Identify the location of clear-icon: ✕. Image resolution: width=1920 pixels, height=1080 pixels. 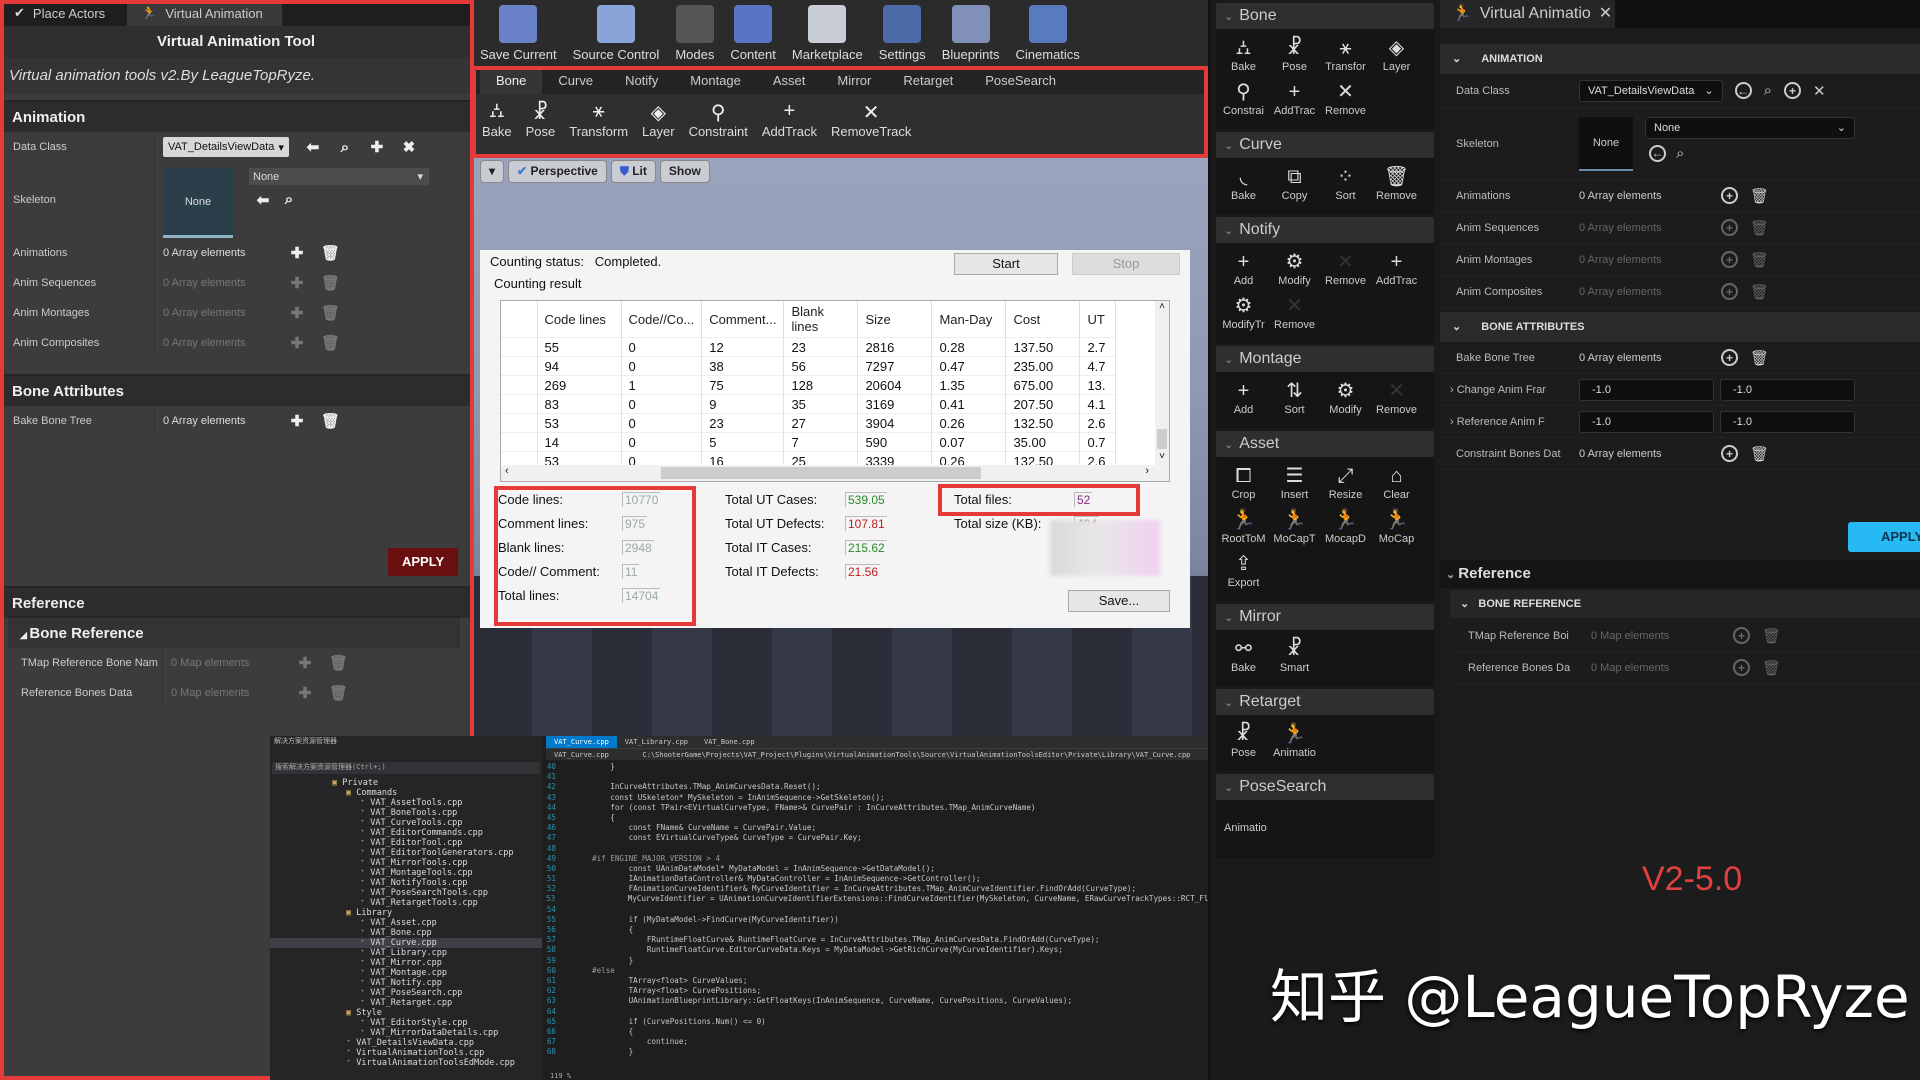
(1819, 91).